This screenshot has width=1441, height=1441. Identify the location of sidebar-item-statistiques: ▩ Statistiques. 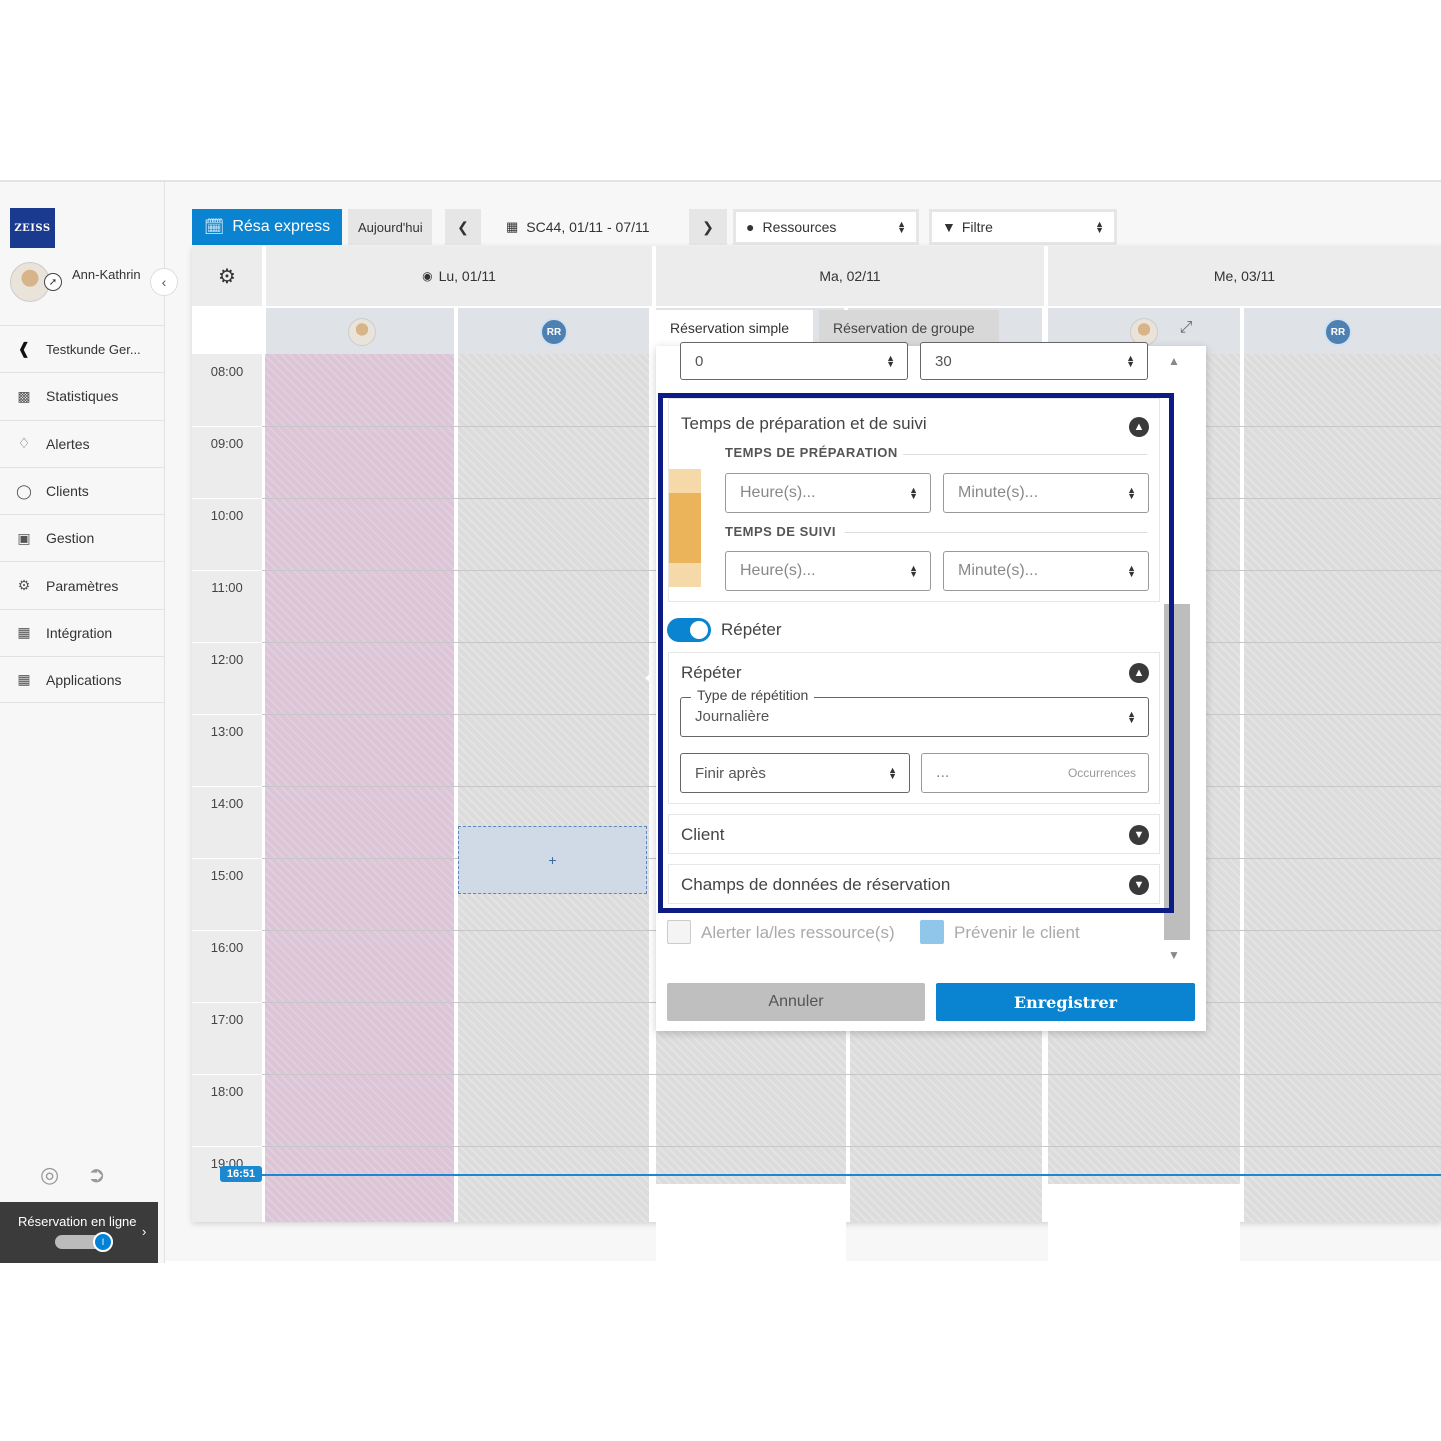
(82, 395).